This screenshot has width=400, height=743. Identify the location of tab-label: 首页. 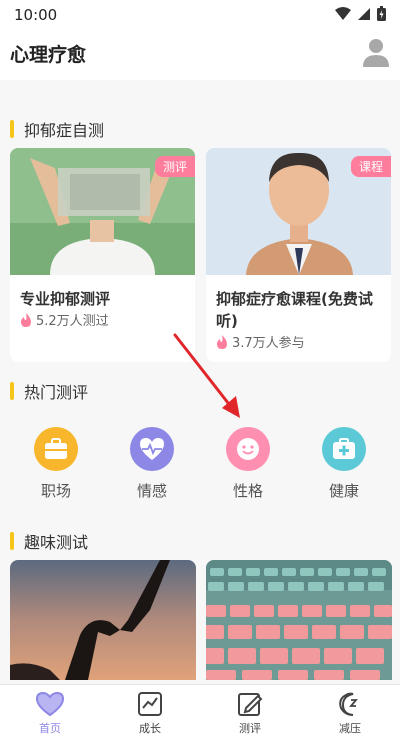
(50, 728).